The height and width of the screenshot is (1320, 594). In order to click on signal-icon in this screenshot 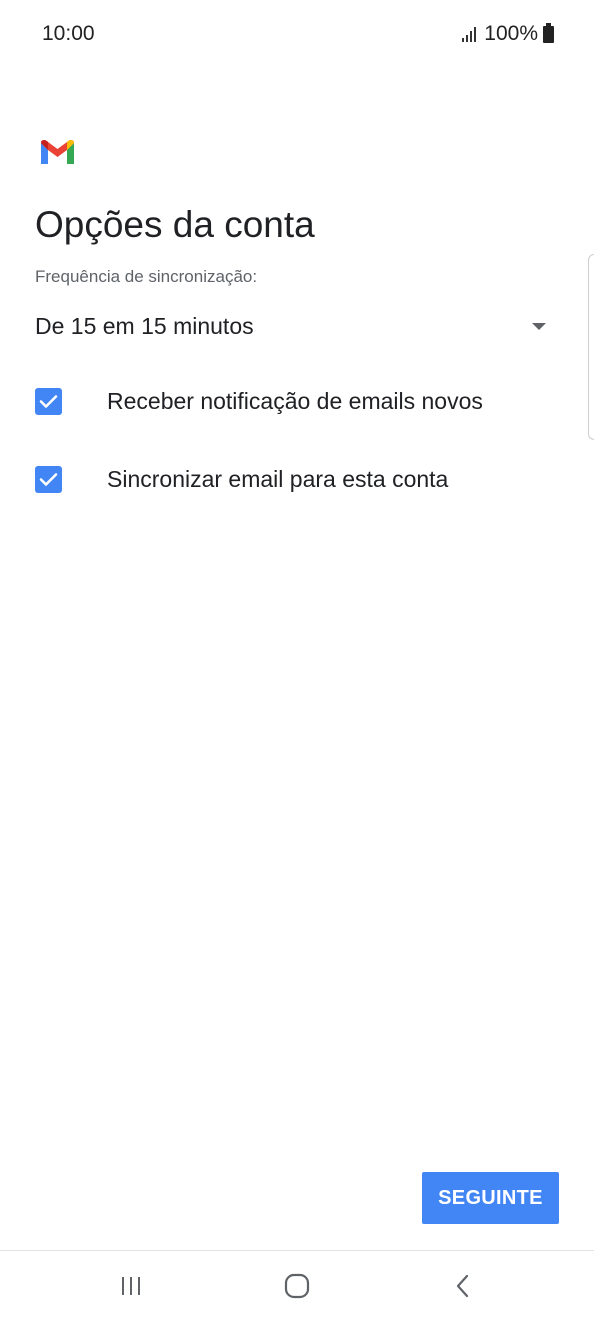, I will do `click(469, 34)`.